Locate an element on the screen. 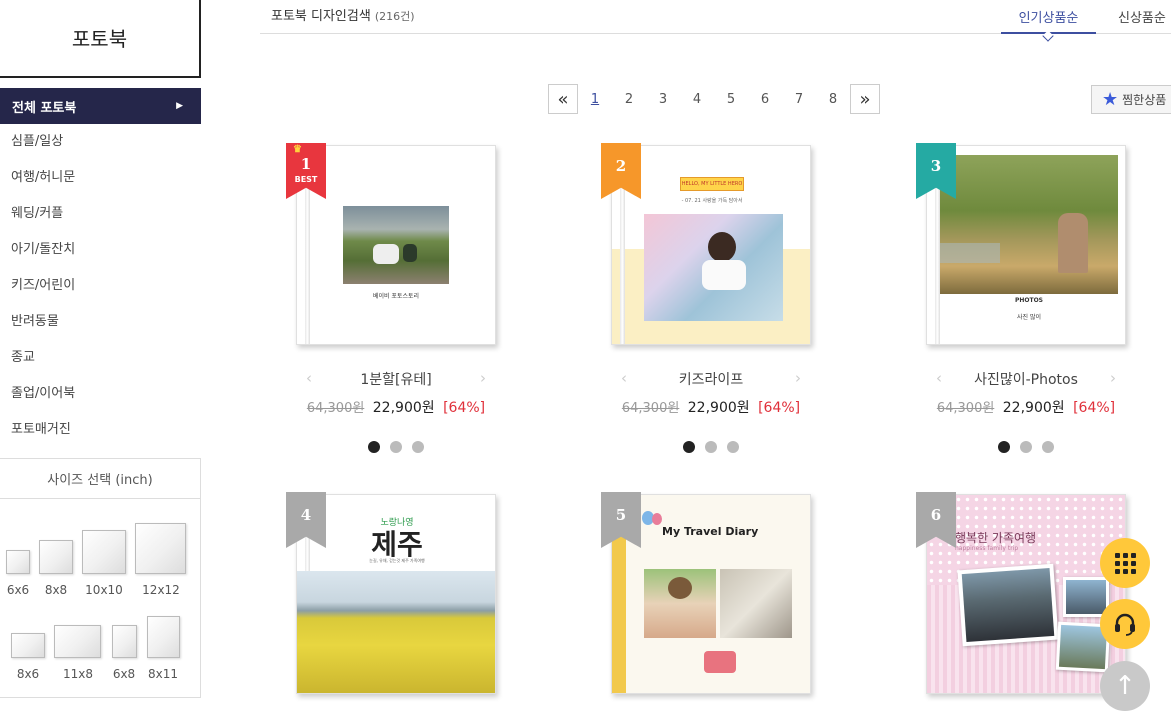  cover-subtitle: 사진 많이 is located at coordinates (1029, 317).